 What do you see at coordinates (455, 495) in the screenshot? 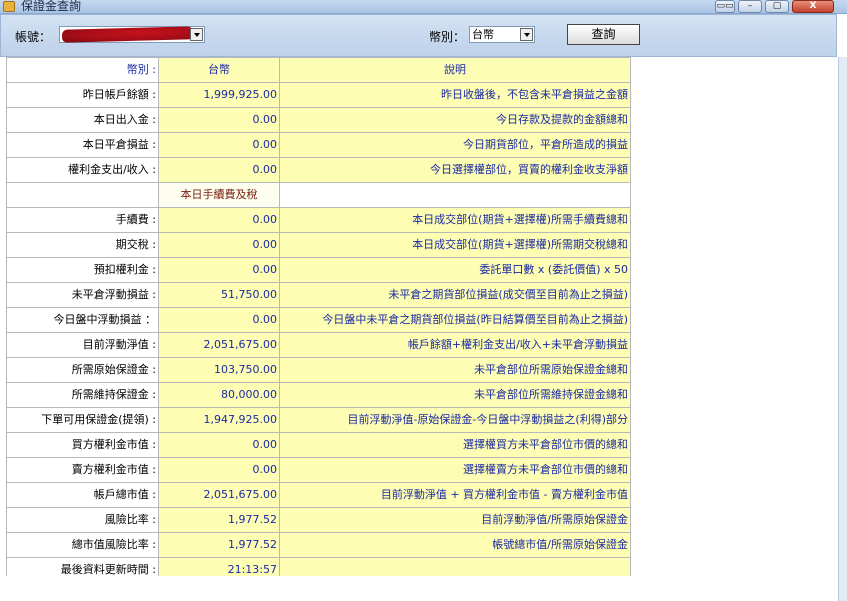
I see `row-description: 目前浮動淨值 + 買方權利金市值 - 賣方權利金市值` at bounding box center [455, 495].